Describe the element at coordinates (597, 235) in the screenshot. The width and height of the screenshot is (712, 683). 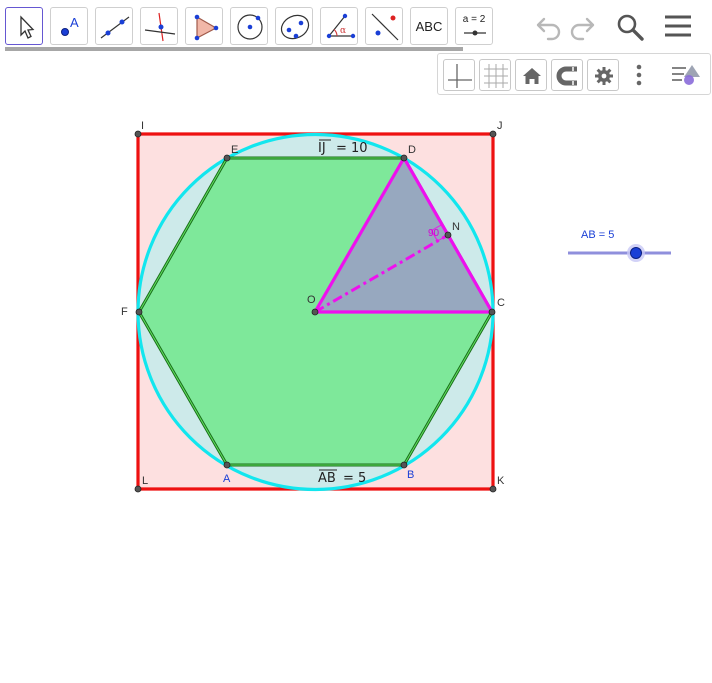
I see `slider-label: AB = 5` at that location.